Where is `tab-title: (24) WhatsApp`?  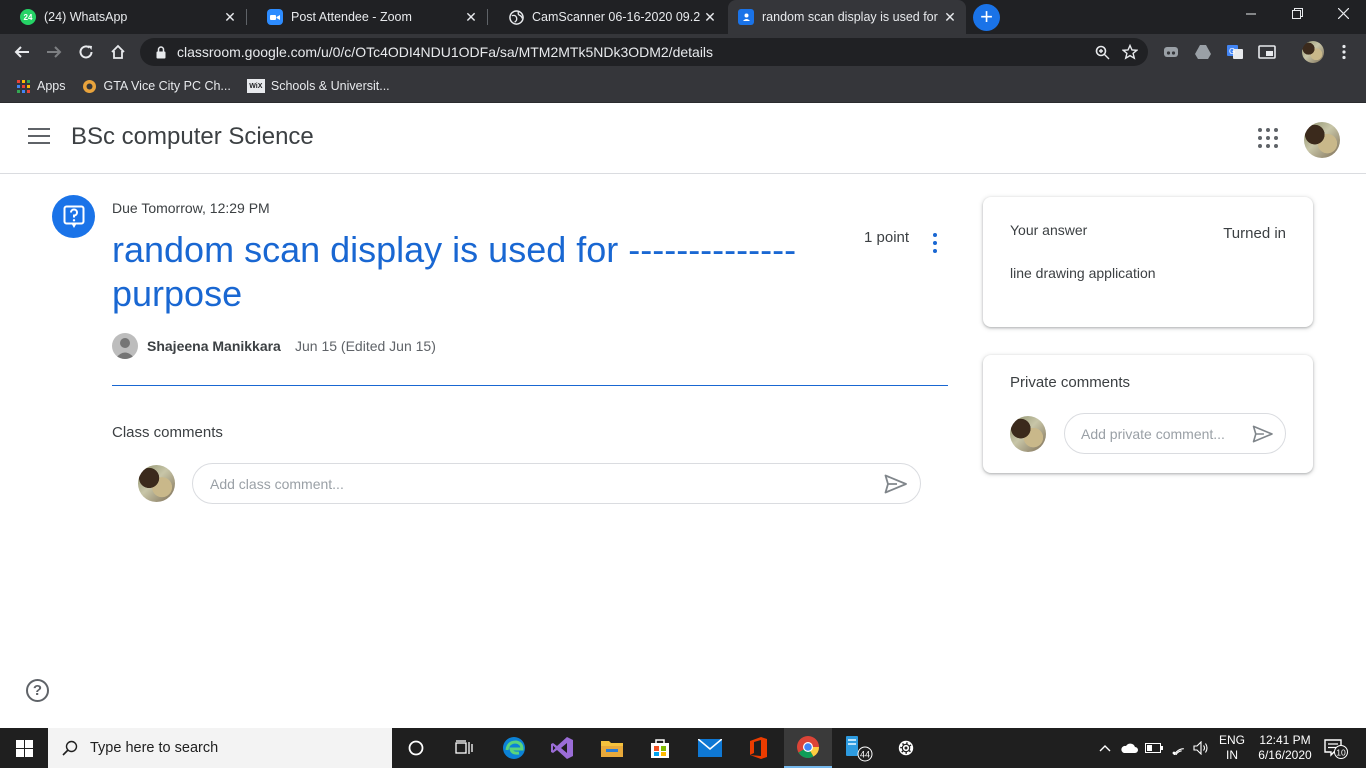 tab-title: (24) WhatsApp is located at coordinates (86, 17).